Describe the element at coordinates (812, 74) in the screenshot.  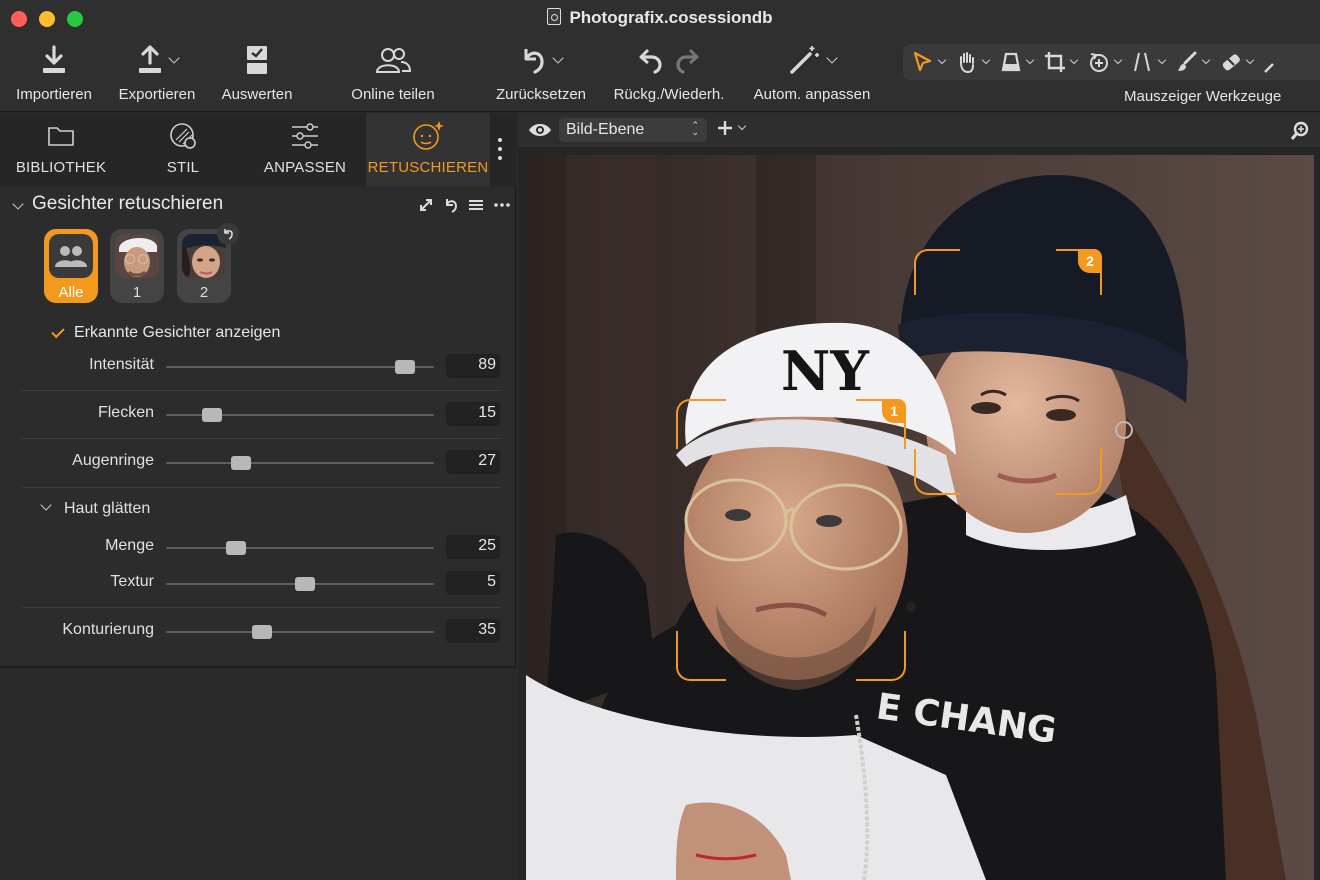
I see `auto-adjust-button: Autom. anpassen` at that location.